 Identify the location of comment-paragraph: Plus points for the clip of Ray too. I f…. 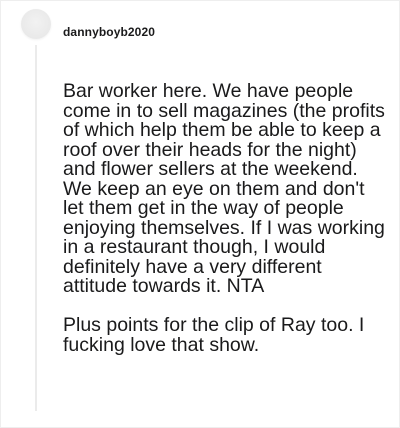
(214, 335).